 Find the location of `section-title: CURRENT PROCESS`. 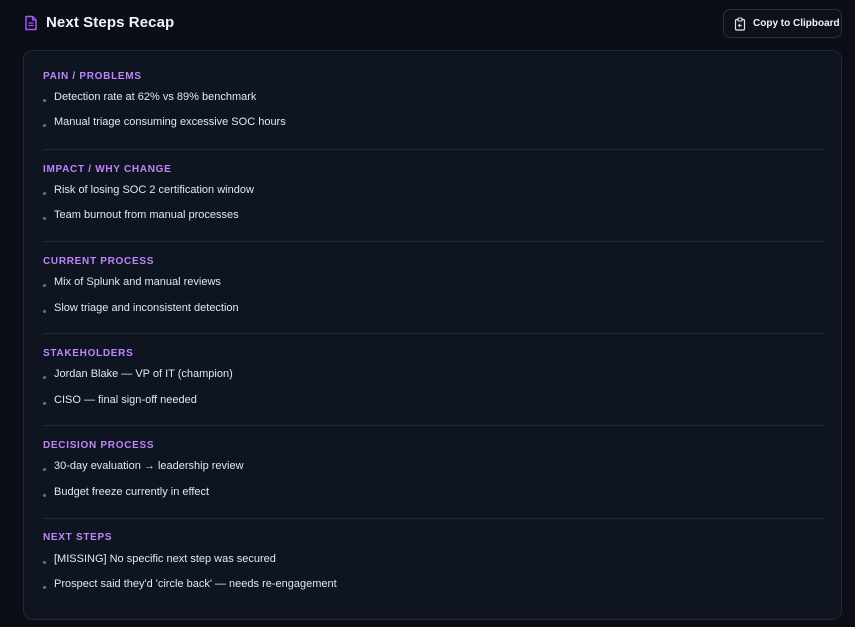

section-title: CURRENT PROCESS is located at coordinates (99, 261).